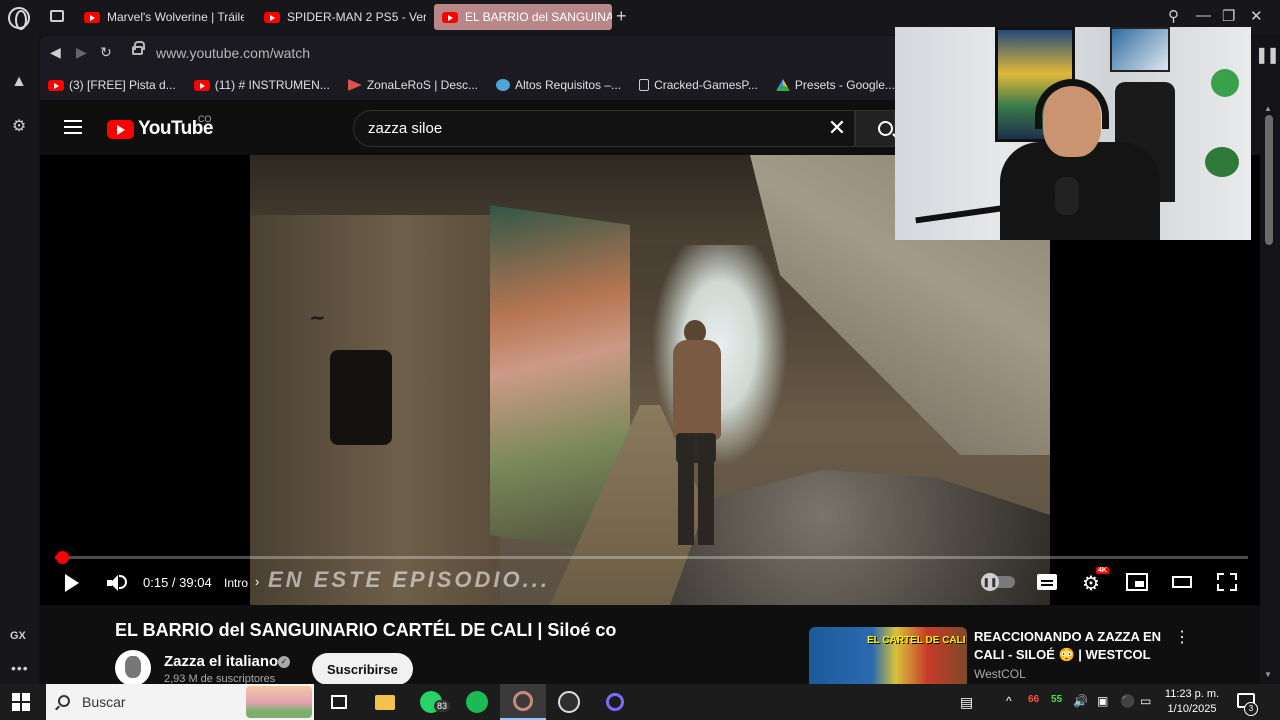 The height and width of the screenshot is (720, 1280). Describe the element at coordinates (604, 128) in the screenshot. I see `search-input: zazza siloe ✕` at that location.